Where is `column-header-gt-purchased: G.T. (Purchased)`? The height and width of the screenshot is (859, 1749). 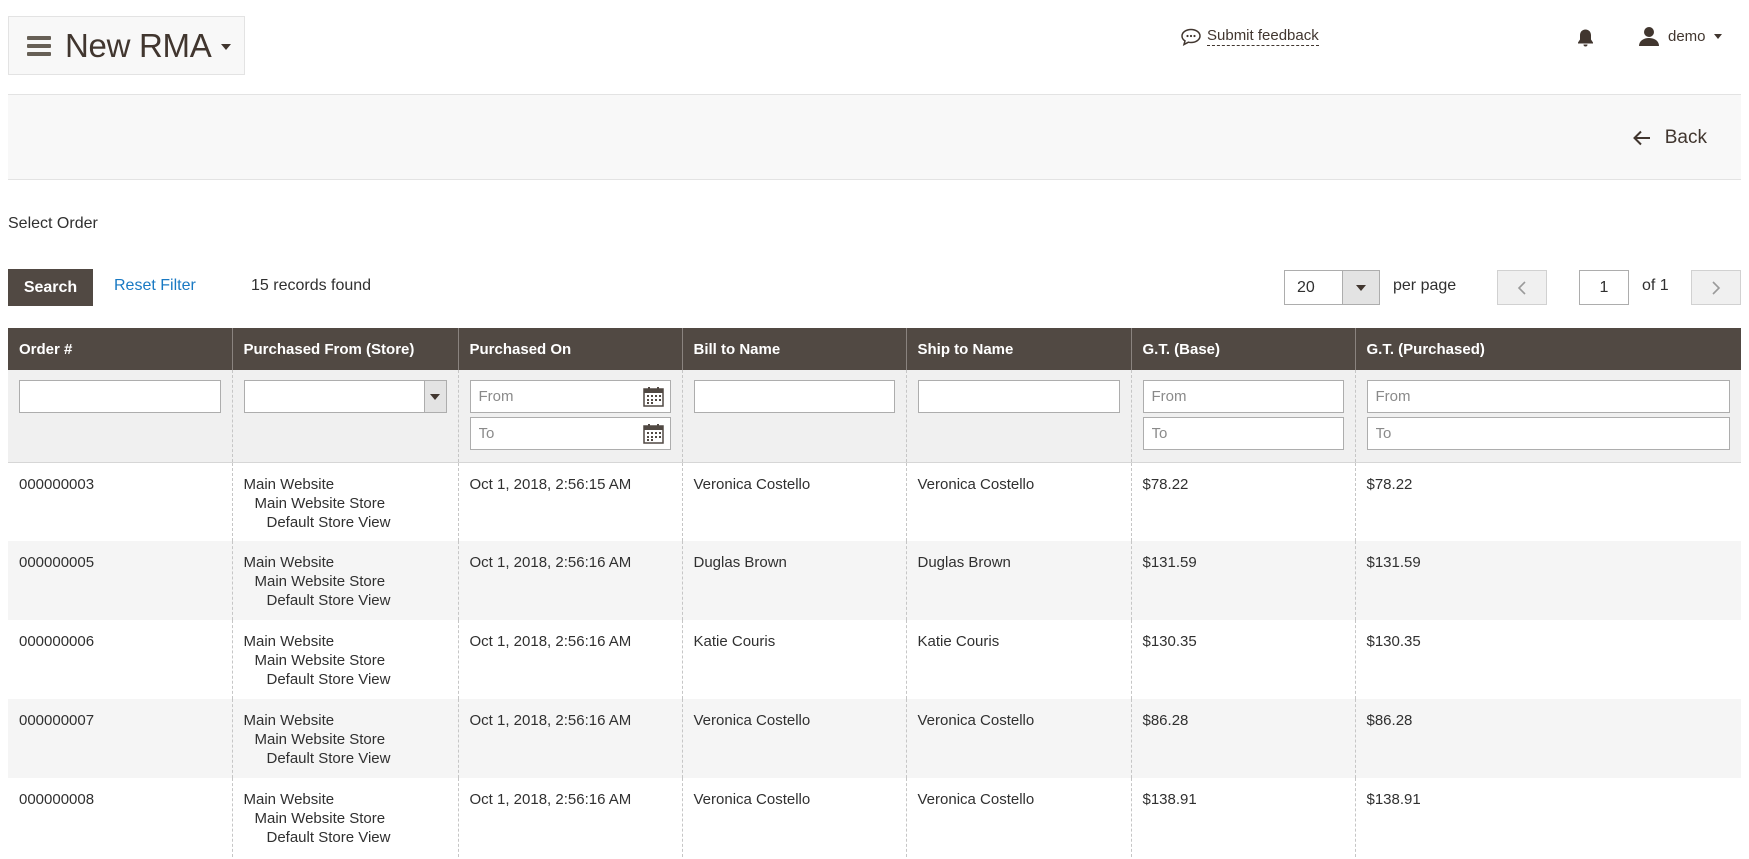 column-header-gt-purchased: G.T. (Purchased) is located at coordinates (1547, 349).